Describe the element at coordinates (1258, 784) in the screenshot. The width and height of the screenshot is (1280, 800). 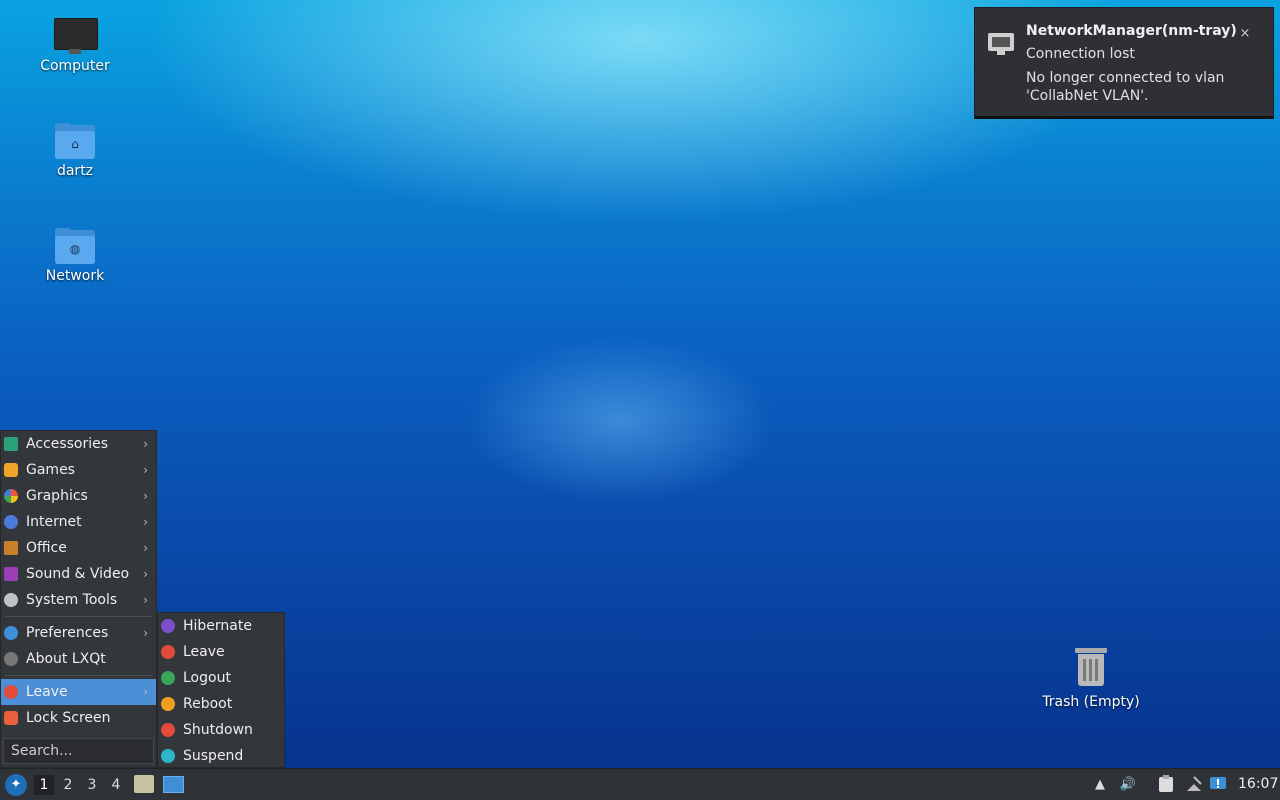
I see `clock: 16:07` at that location.